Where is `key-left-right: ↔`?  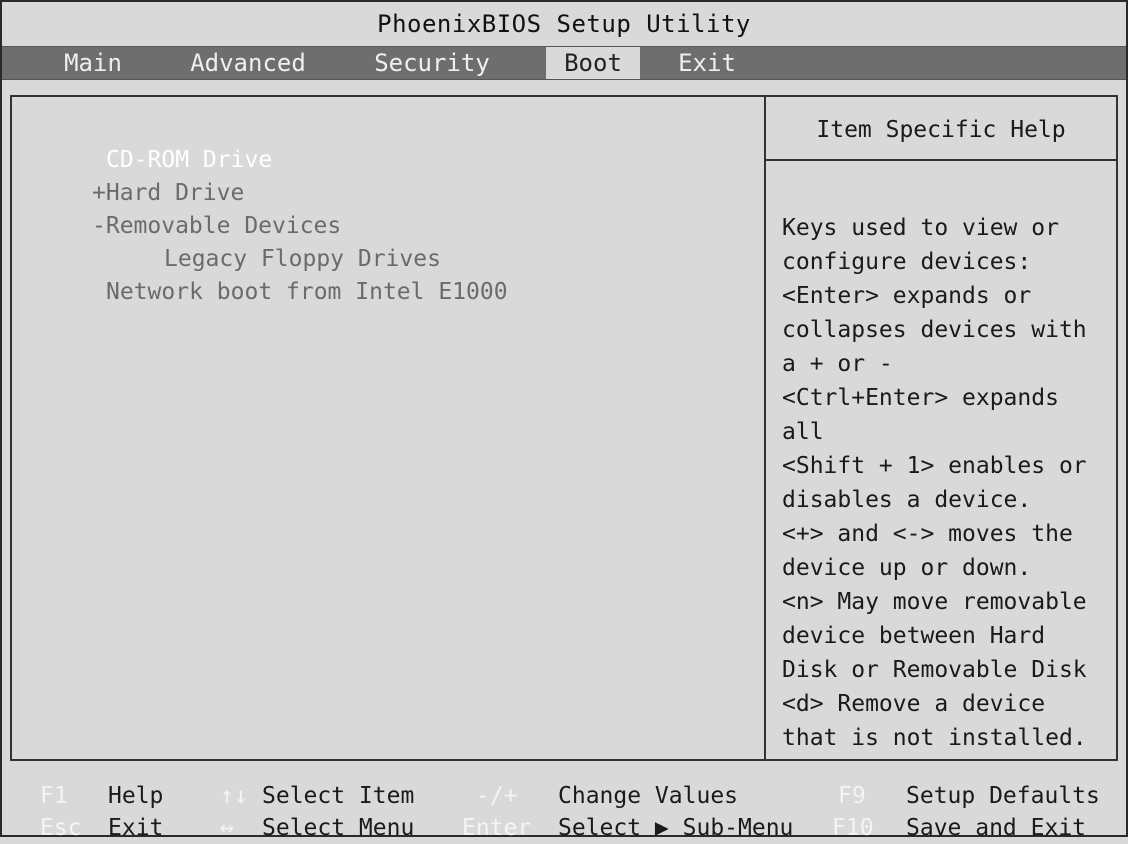
key-left-right: ↔ is located at coordinates (227, 828).